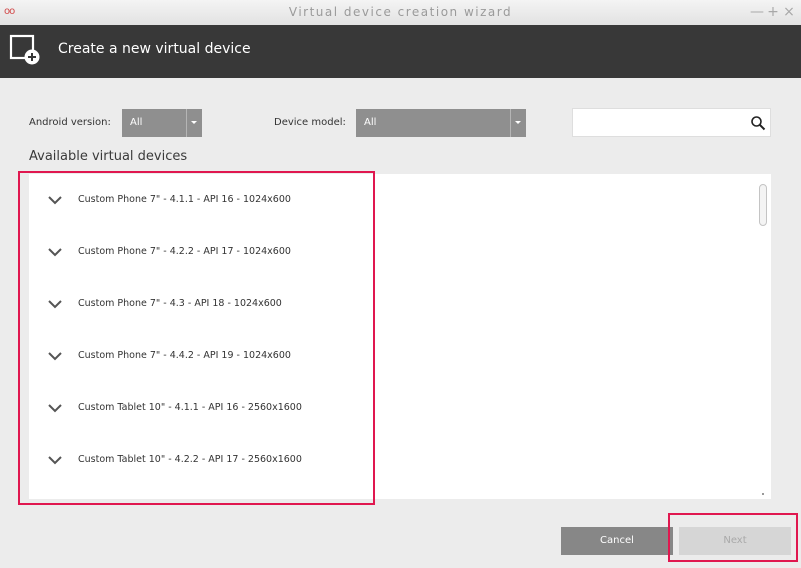 The height and width of the screenshot is (568, 801). I want to click on device-model-label: Device model:, so click(310, 122).